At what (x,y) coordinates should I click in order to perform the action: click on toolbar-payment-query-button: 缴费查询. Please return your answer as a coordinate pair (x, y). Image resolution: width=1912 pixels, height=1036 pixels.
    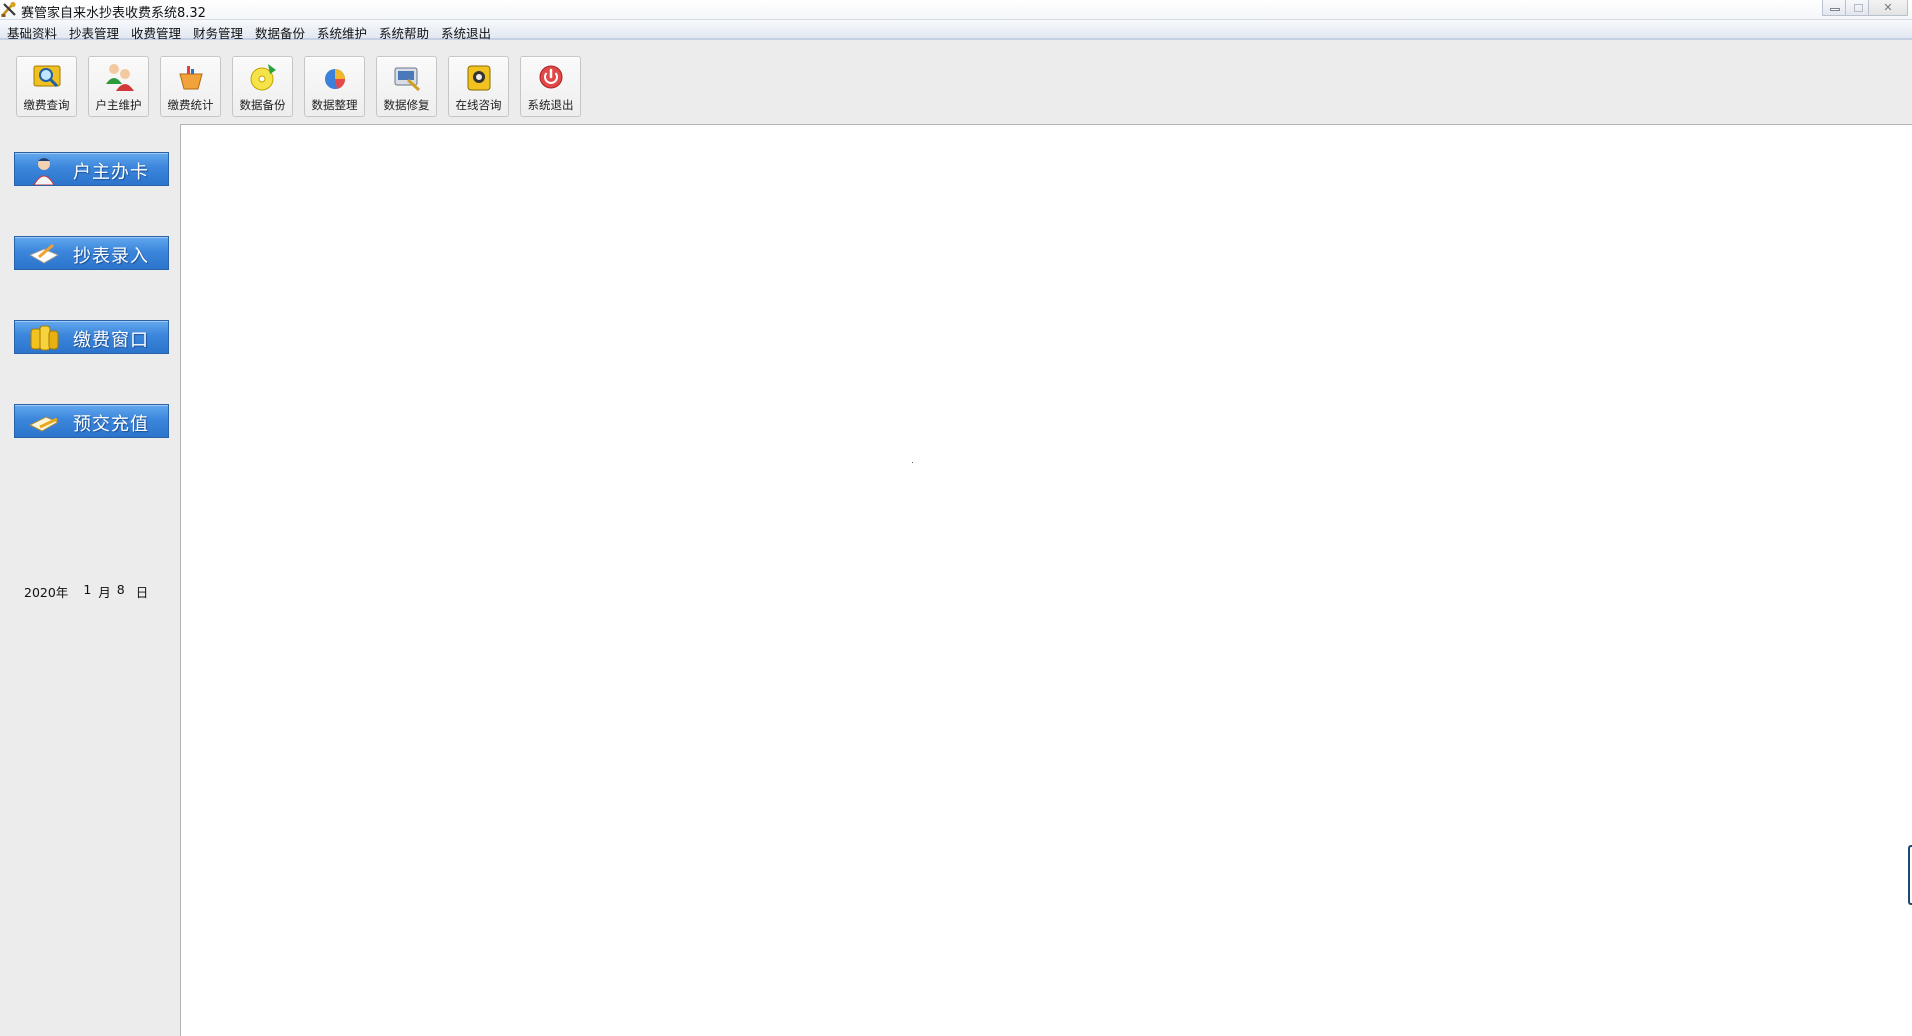
    Looking at the image, I should click on (46, 86).